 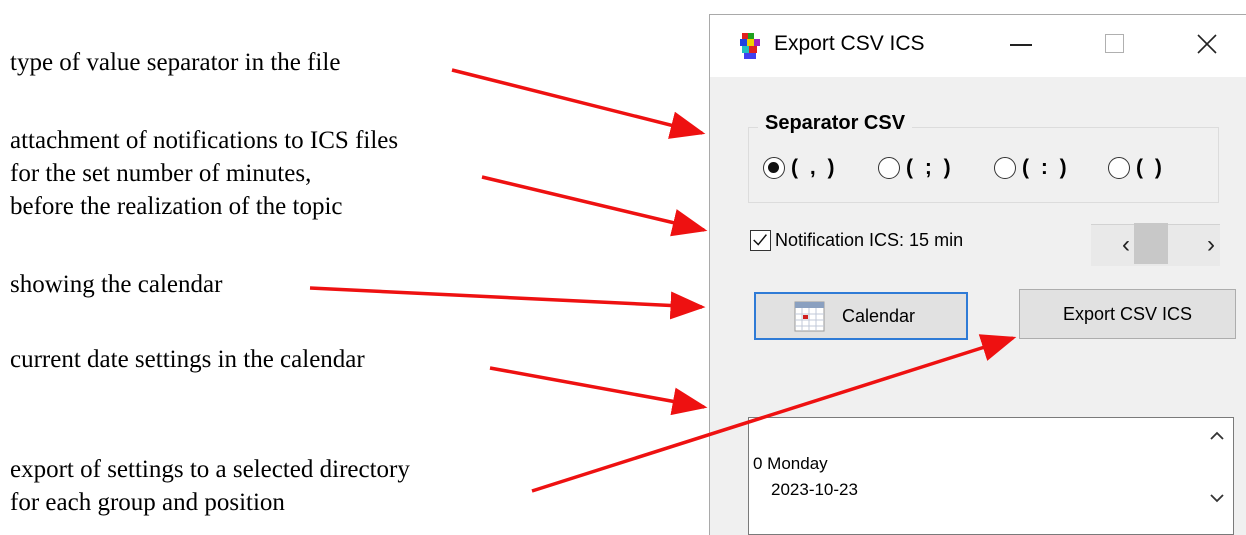 What do you see at coordinates (774, 413) in the screenshot?
I see `arrow-export` at bounding box center [774, 413].